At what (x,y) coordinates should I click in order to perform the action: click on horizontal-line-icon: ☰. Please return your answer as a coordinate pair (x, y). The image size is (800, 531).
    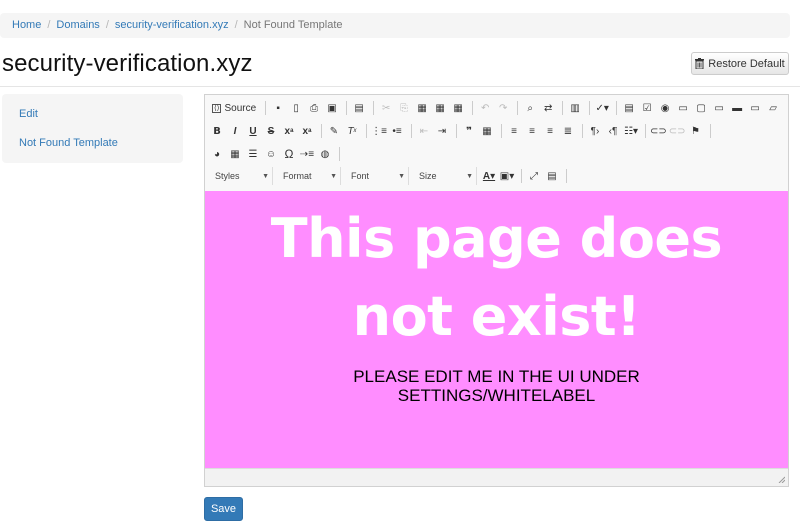
    Looking at the image, I should click on (253, 154).